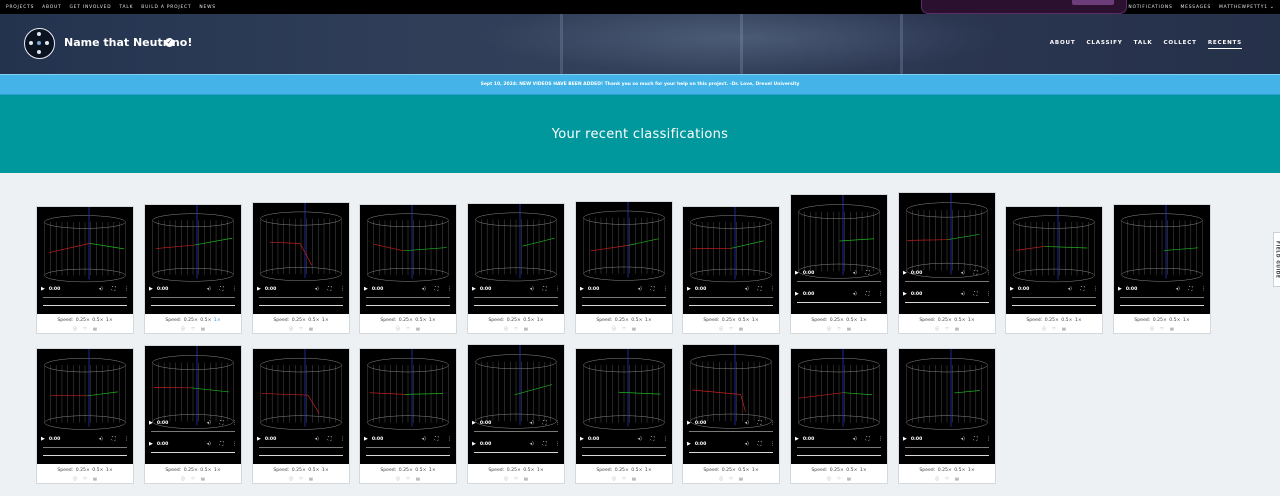  What do you see at coordinates (516, 404) in the screenshot?
I see `classification-video: ▶ 0:00 ◂) ⛶ ⋮ ▶ 0:00 ◂) ⛶ ⋮` at bounding box center [516, 404].